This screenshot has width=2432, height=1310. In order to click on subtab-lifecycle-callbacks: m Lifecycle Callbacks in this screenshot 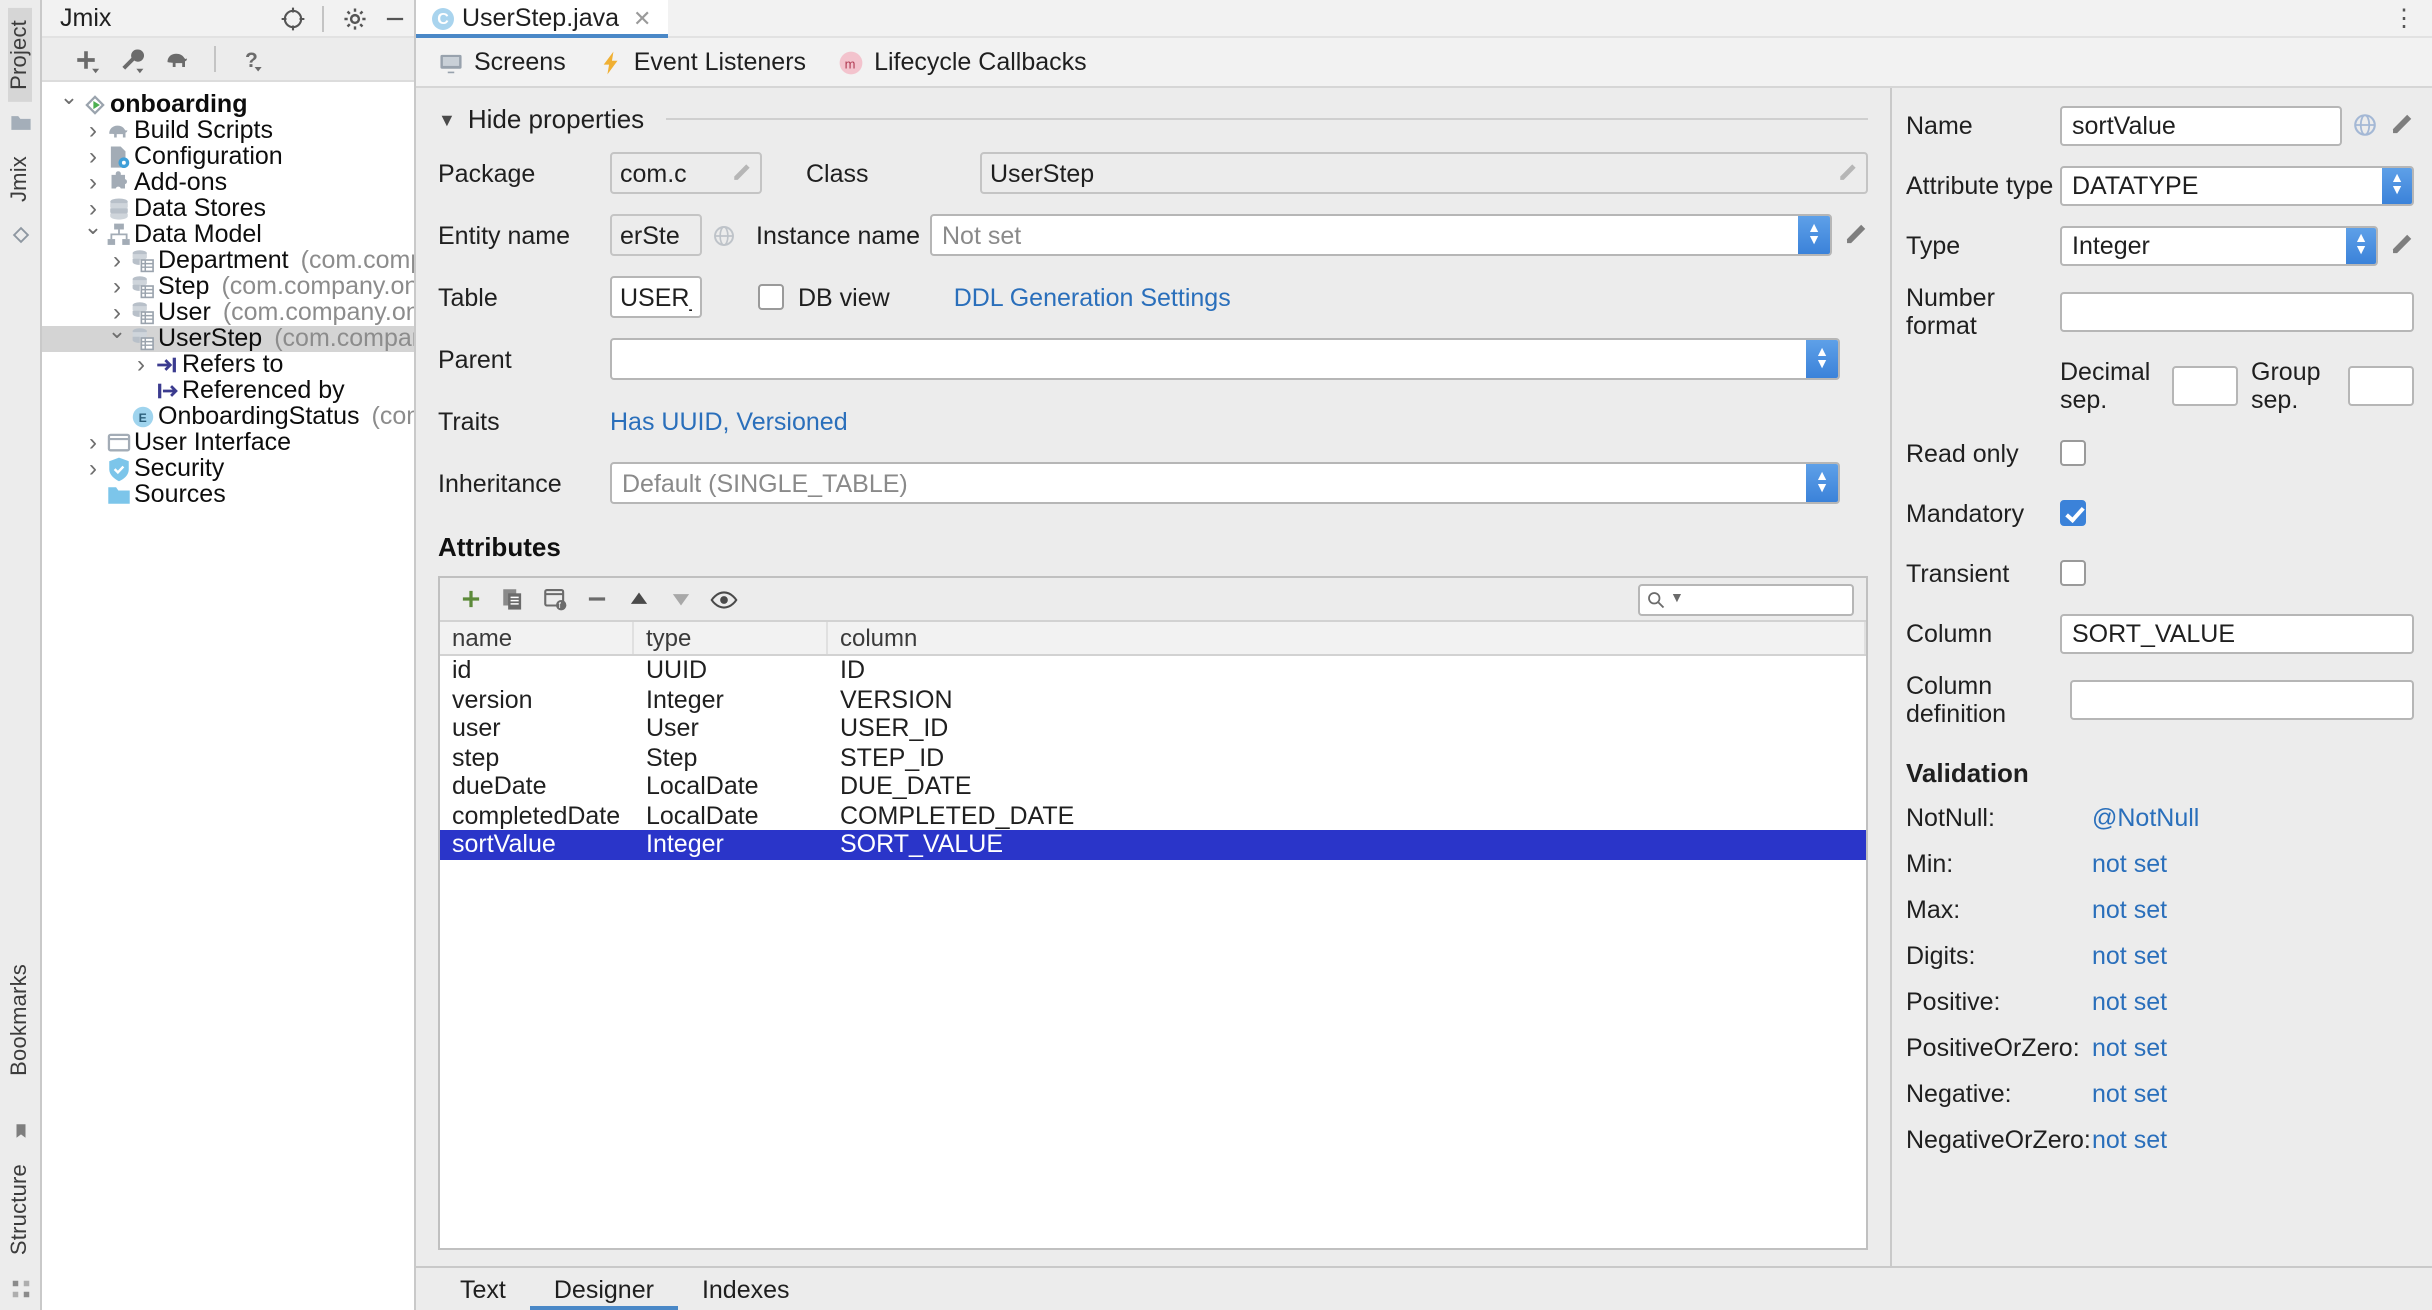, I will do `click(962, 62)`.